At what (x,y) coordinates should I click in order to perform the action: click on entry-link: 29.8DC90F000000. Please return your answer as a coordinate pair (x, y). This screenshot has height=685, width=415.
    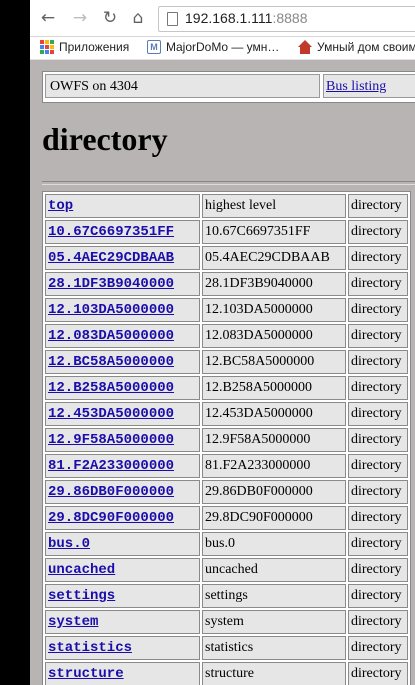
    Looking at the image, I should click on (111, 518).